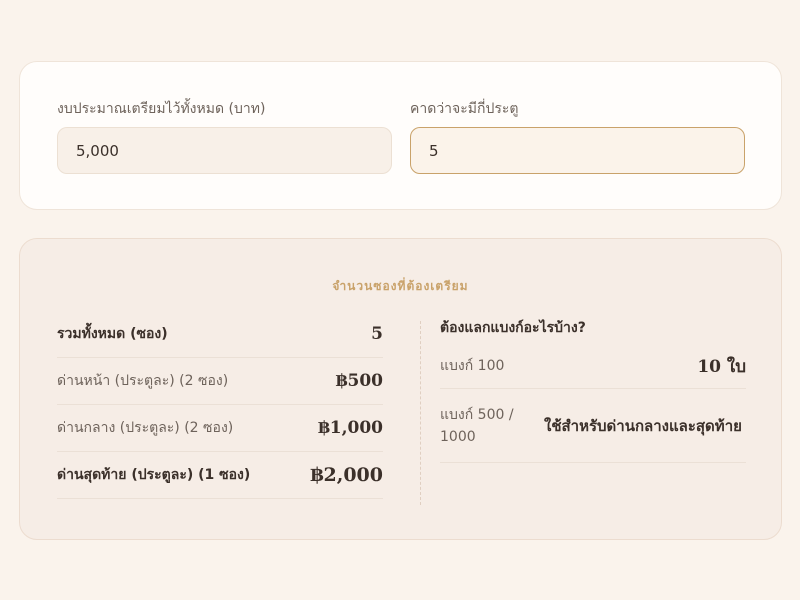  What do you see at coordinates (577, 150) in the screenshot?
I see `gates-input` at bounding box center [577, 150].